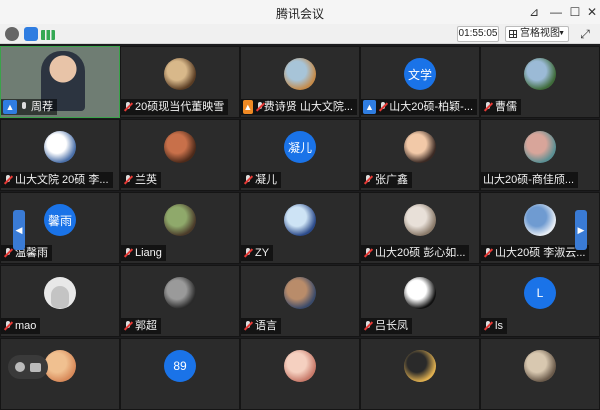 This screenshot has height=410, width=600. What do you see at coordinates (591, 12) in the screenshot?
I see `close-button: ✕` at bounding box center [591, 12].